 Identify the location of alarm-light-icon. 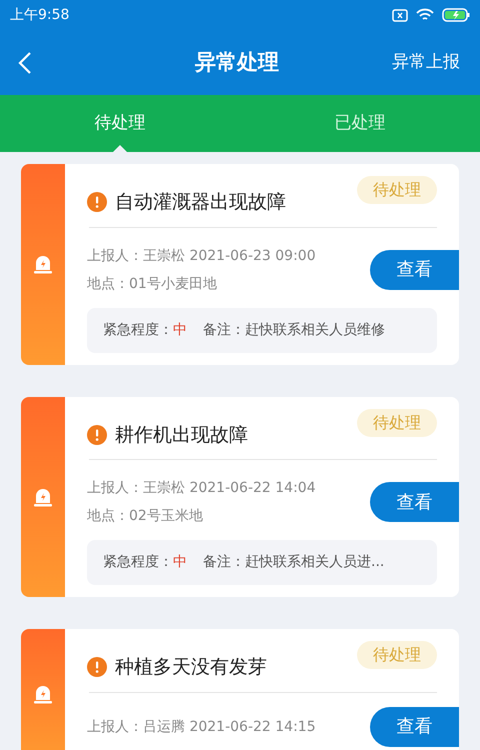
(43, 264).